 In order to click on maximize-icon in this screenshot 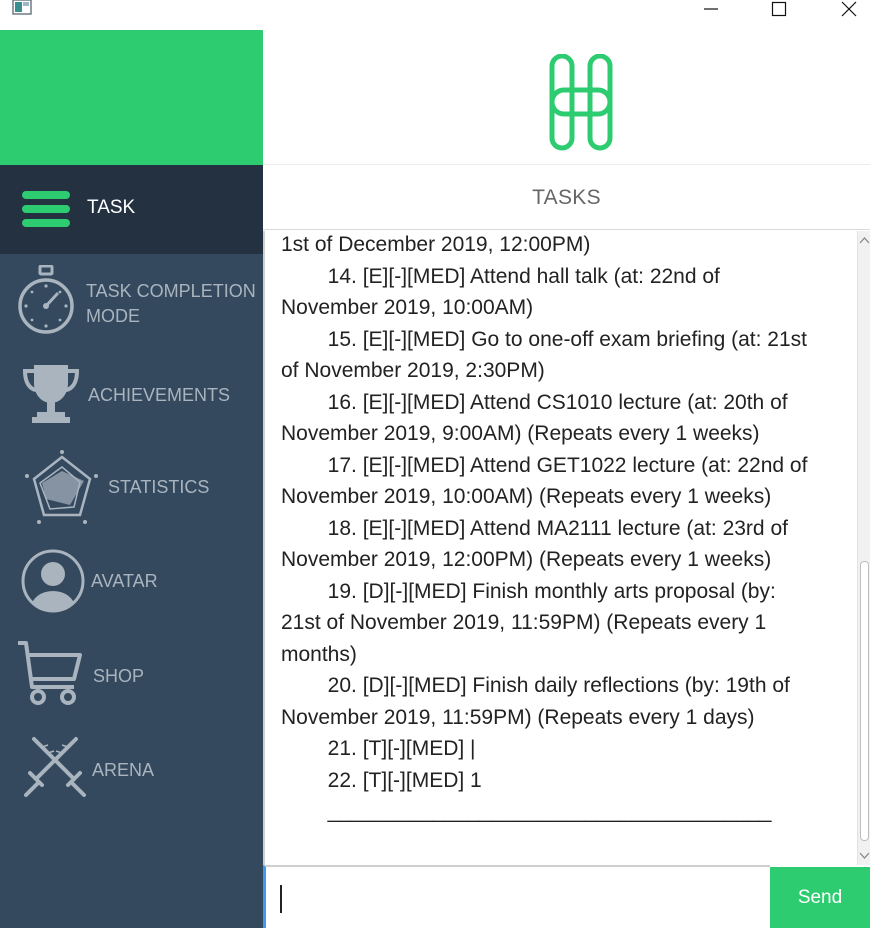, I will do `click(779, 11)`.